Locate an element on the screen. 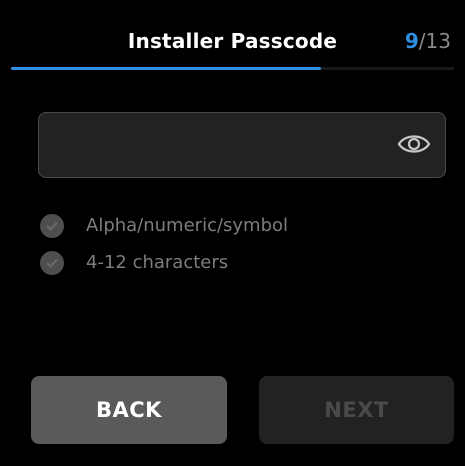 The image size is (465, 466). passcode-input is located at coordinates (220, 145).